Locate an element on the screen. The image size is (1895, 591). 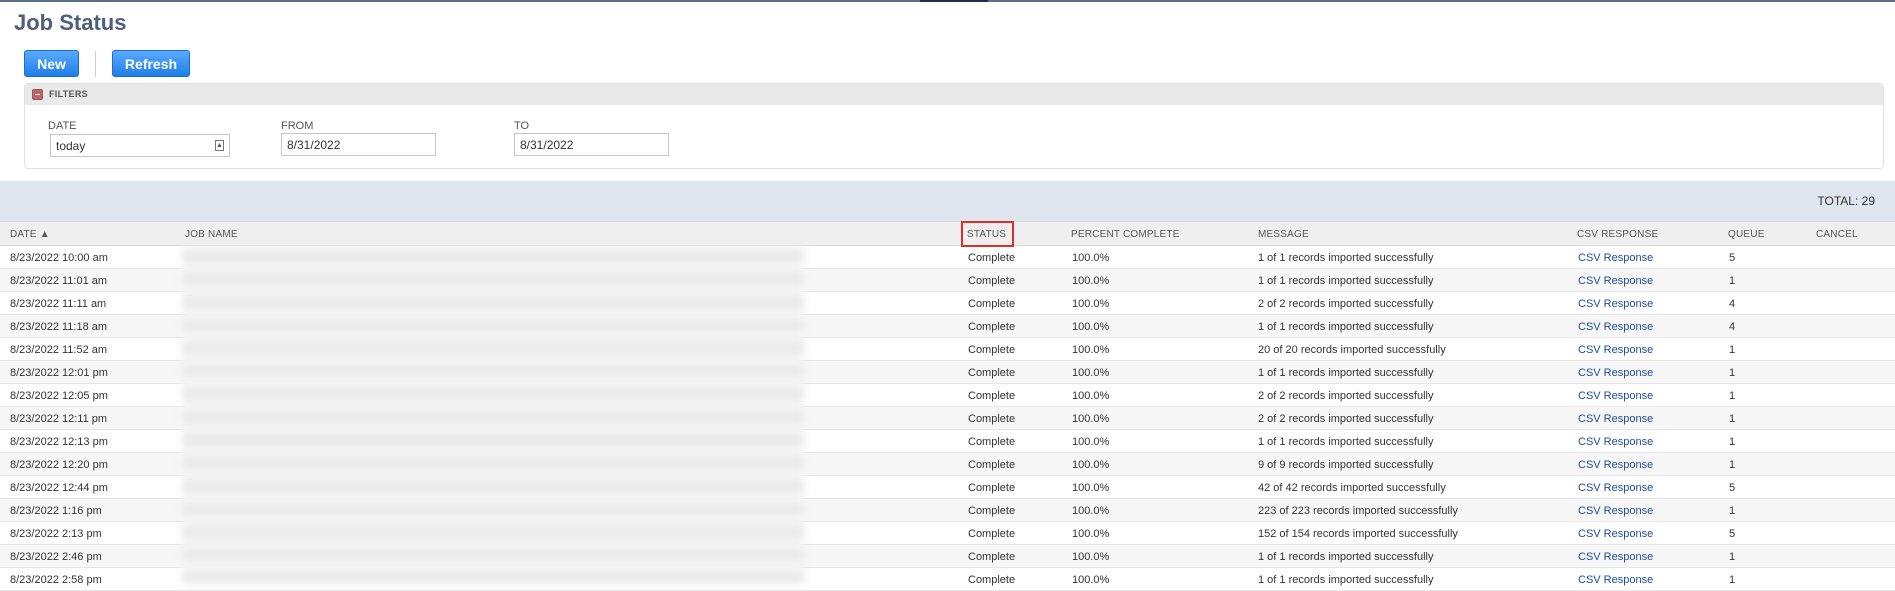
total-count: TOTAL: 29 is located at coordinates (1846, 201).